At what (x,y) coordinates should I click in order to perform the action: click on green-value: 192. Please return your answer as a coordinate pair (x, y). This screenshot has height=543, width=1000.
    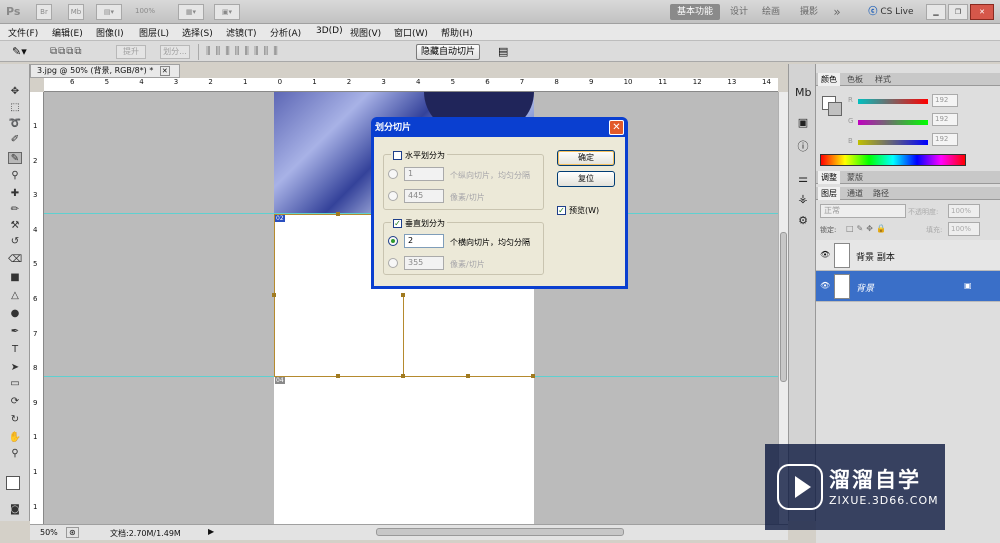
    Looking at the image, I should click on (945, 119).